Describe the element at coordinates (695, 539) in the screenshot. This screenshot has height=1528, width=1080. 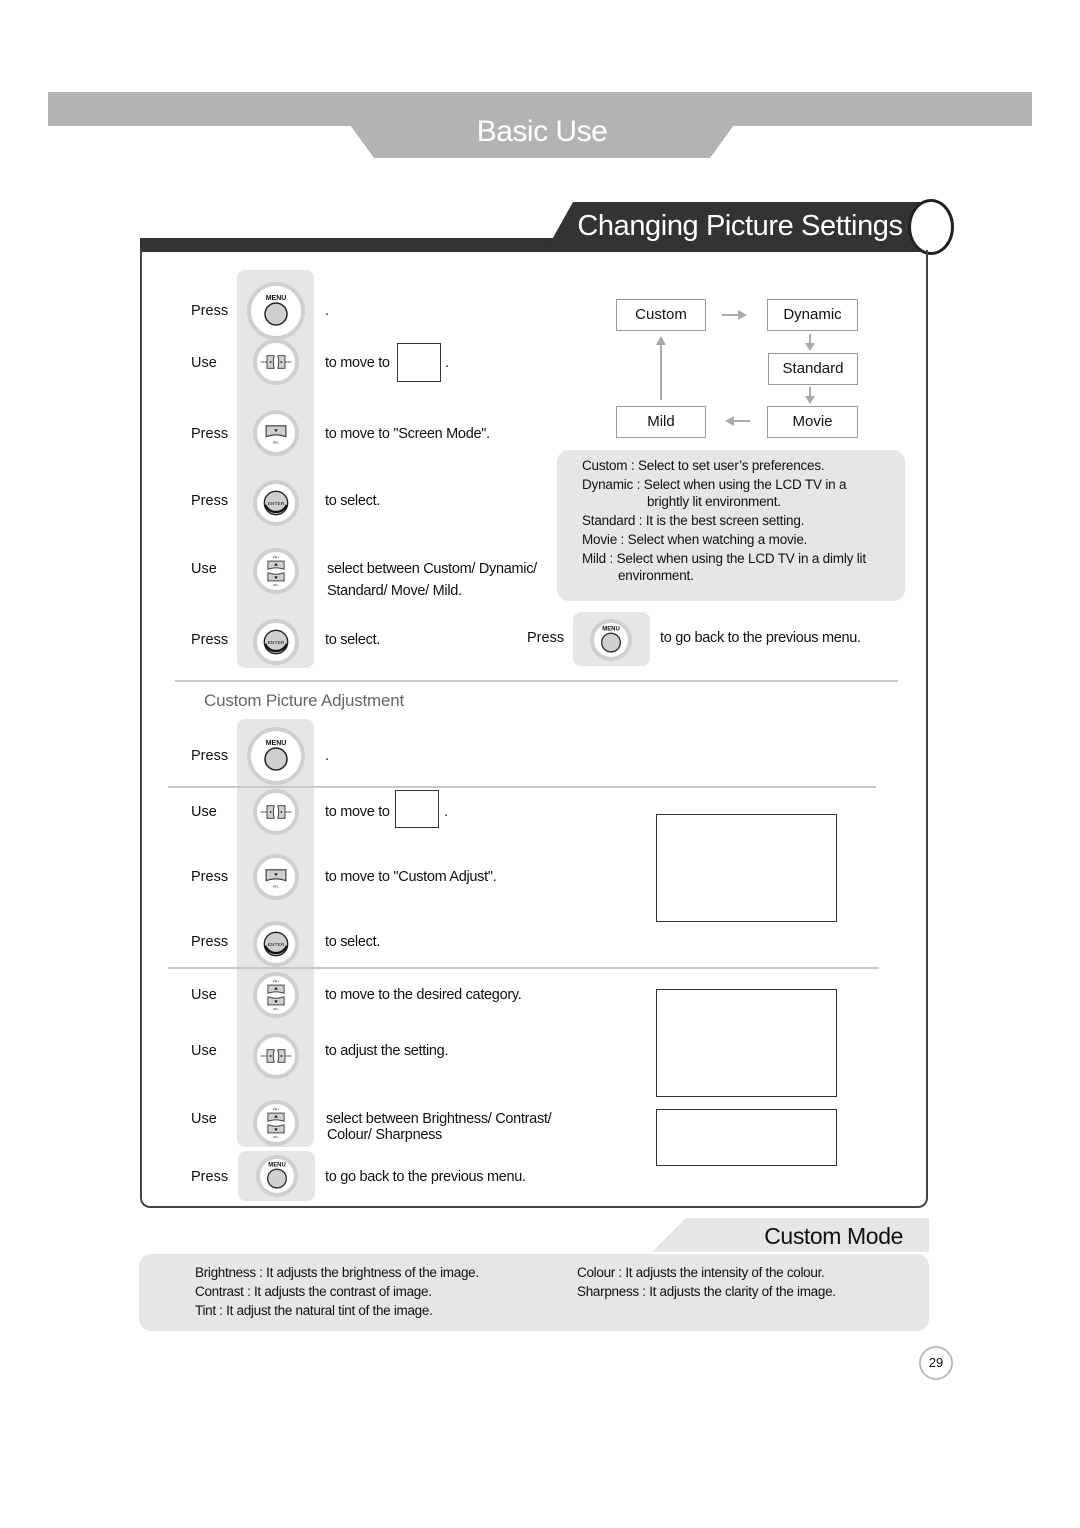
I see `mode-desc-movie: Movie : Select when watching a movie.` at that location.